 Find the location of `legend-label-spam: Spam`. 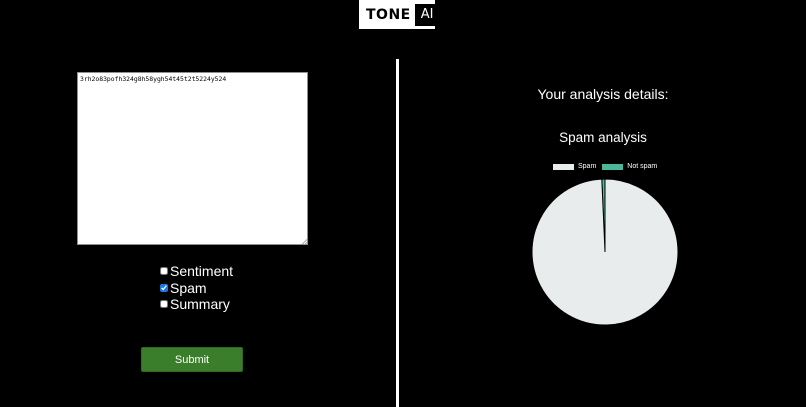

legend-label-spam: Spam is located at coordinates (587, 166).